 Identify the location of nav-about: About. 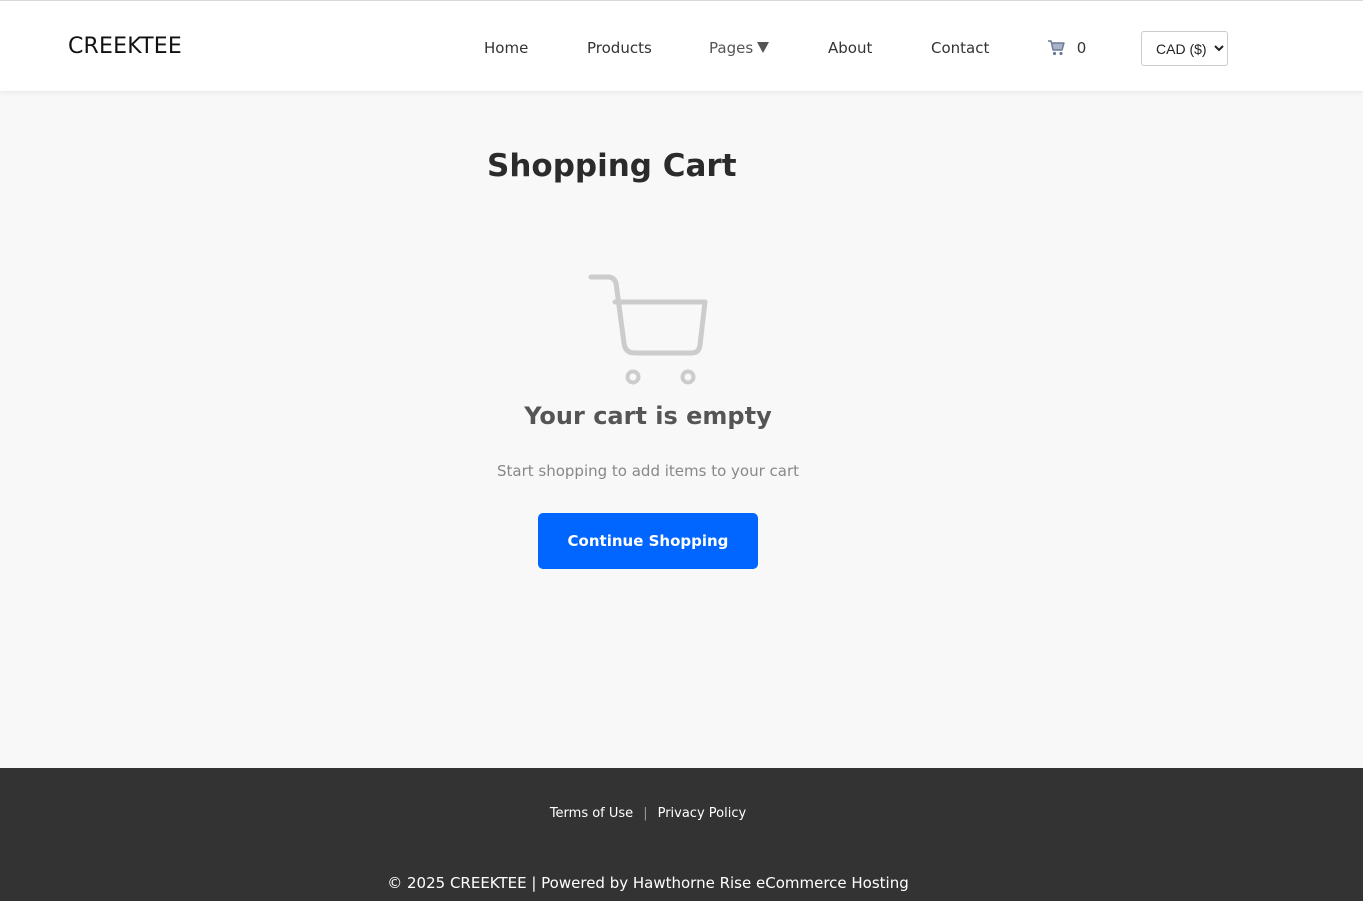
(850, 48).